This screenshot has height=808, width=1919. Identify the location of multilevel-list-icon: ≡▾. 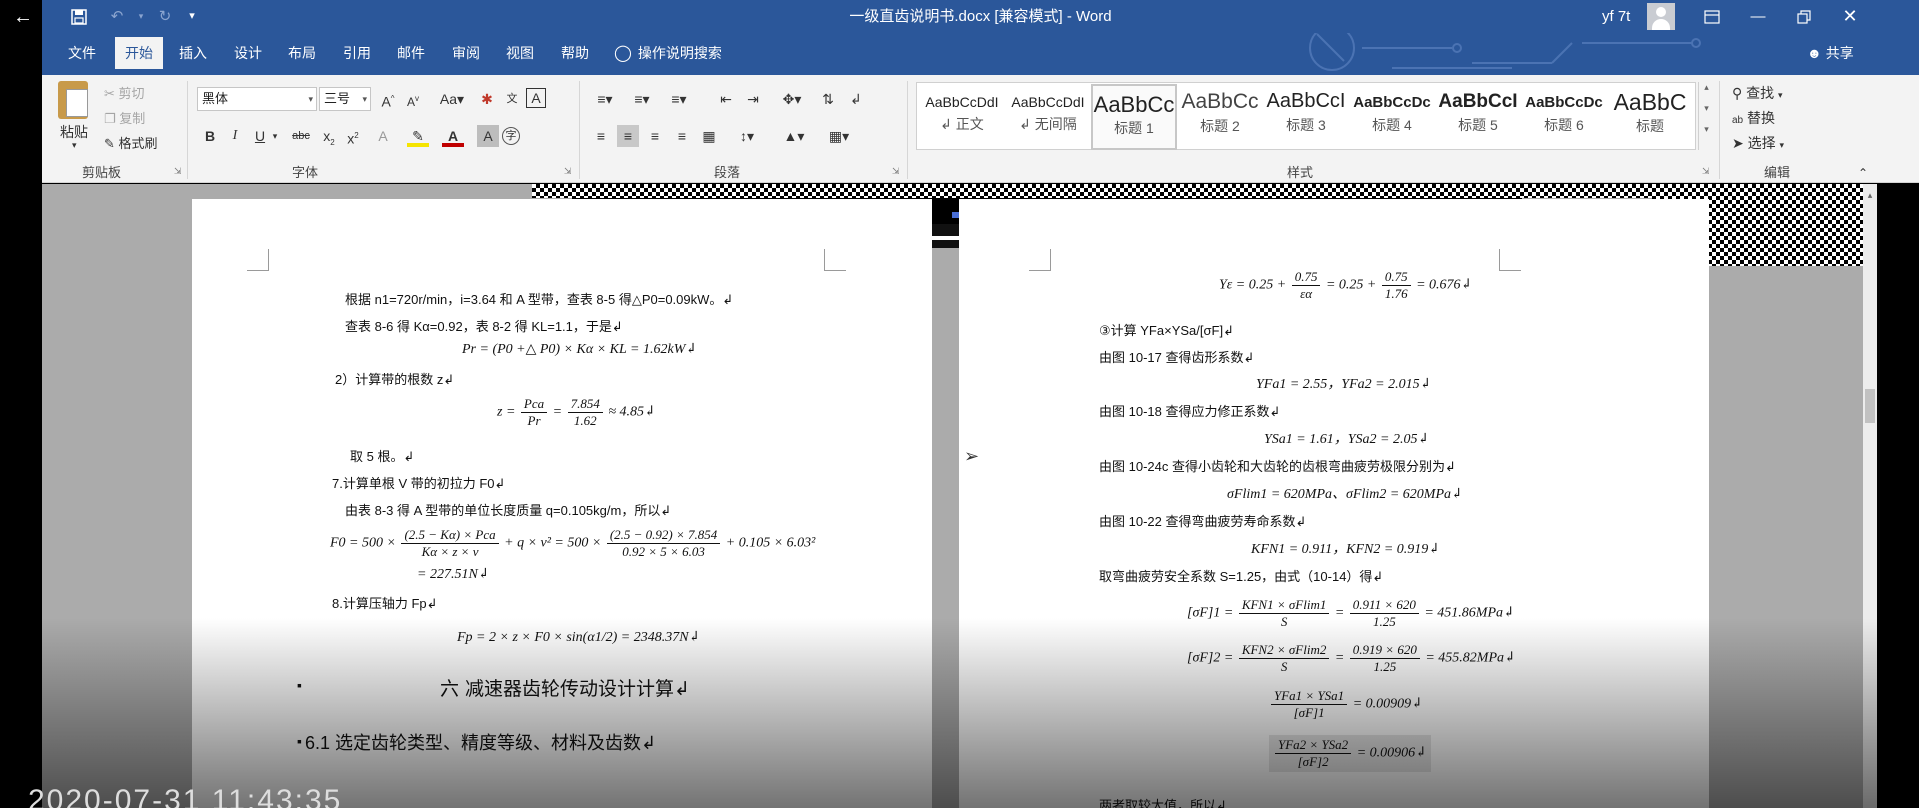
(679, 99).